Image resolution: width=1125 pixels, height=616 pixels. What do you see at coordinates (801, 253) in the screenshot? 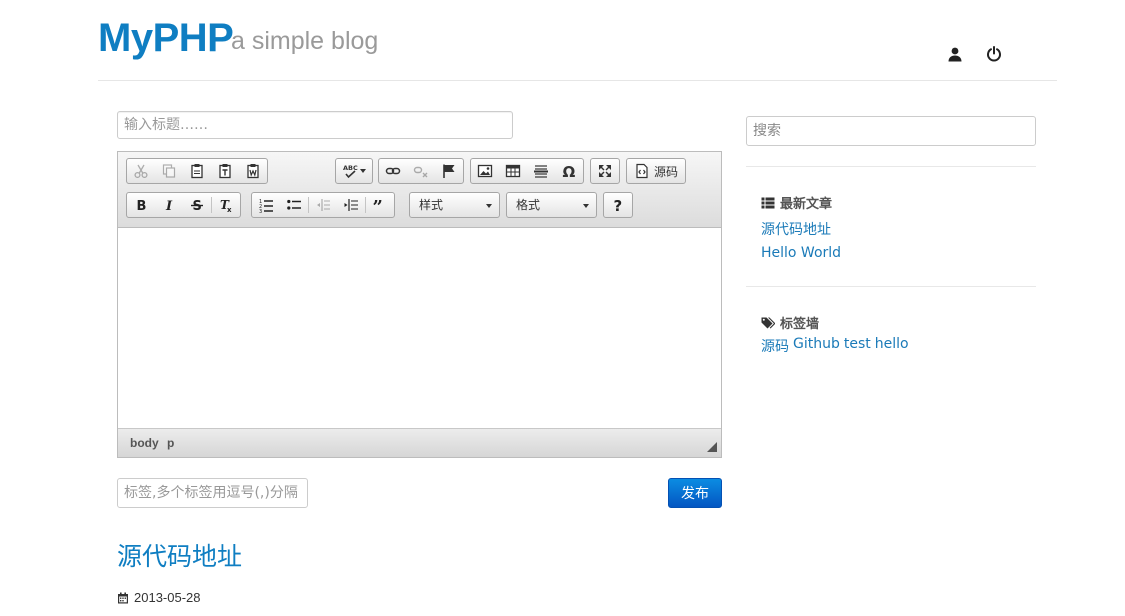
I see `recent-post-link: Hello World` at bounding box center [801, 253].